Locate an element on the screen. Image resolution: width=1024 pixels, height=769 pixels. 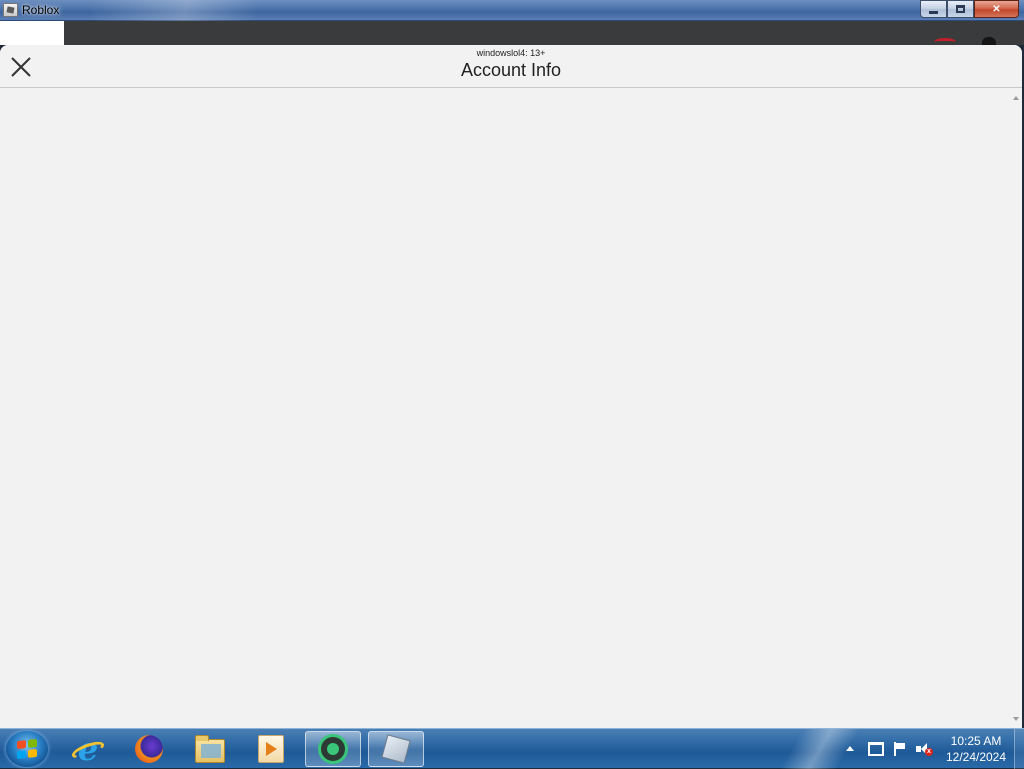
account-username: windowslol4: 13+ is located at coordinates (511, 53).